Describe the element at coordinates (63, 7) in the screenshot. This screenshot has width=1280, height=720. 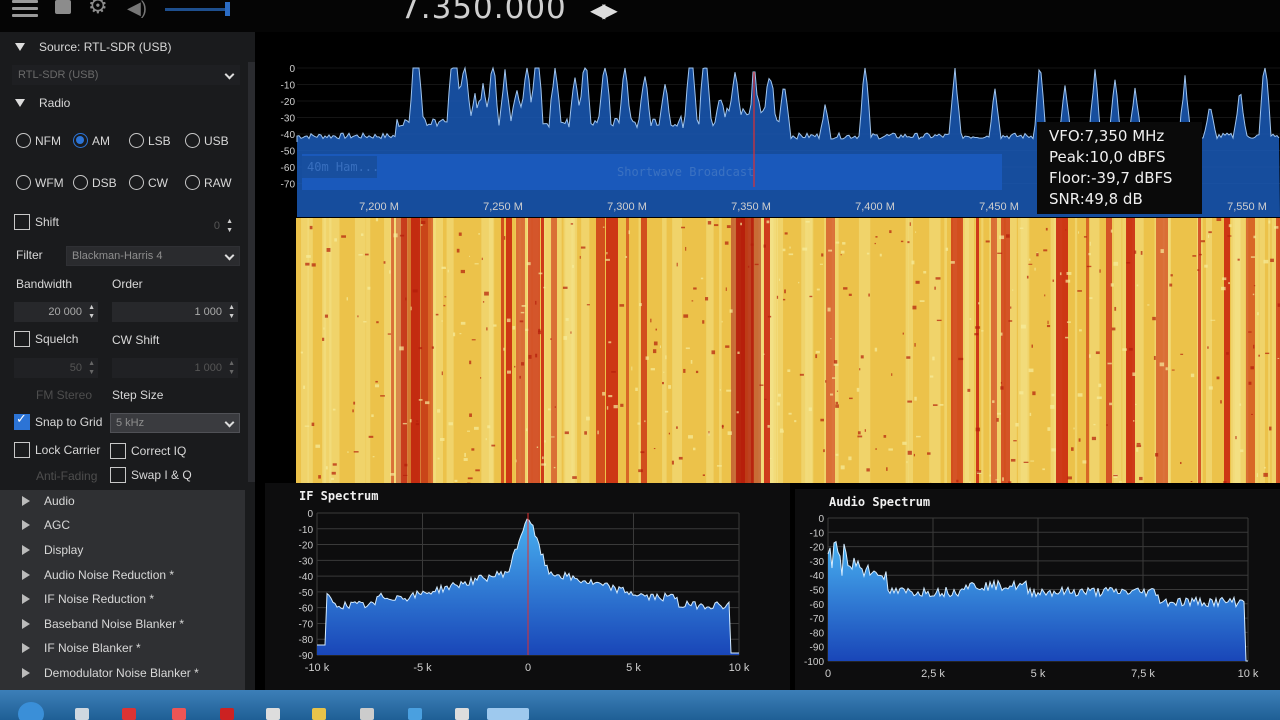
I see `stop-icon` at that location.